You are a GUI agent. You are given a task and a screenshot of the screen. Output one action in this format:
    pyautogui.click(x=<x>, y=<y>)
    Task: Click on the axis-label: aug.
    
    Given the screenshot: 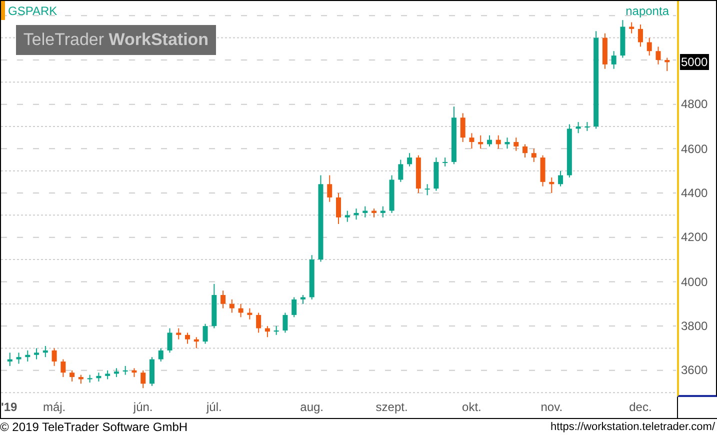 What is the action you would take?
    pyautogui.click(x=312, y=407)
    